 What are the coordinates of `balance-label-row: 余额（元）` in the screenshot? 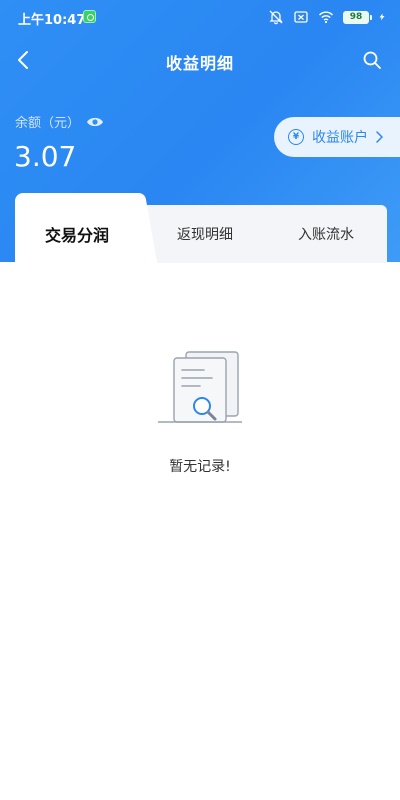 It's located at (59, 121).